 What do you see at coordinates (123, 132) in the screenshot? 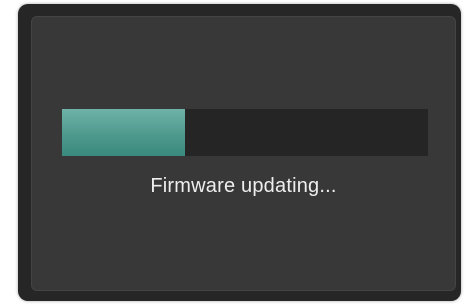
I see `progress-bar-fill` at bounding box center [123, 132].